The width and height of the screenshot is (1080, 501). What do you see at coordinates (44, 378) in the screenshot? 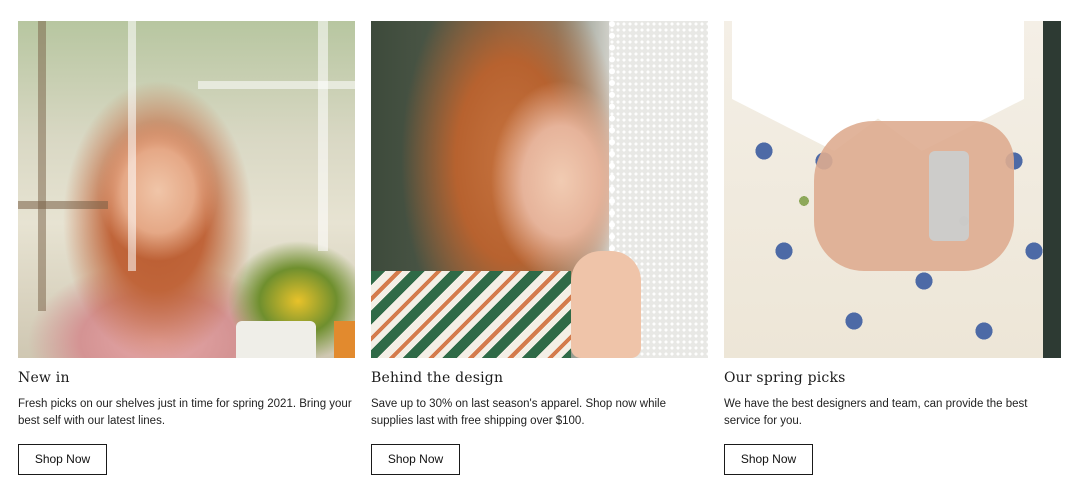
I see `card-title: New in` at bounding box center [44, 378].